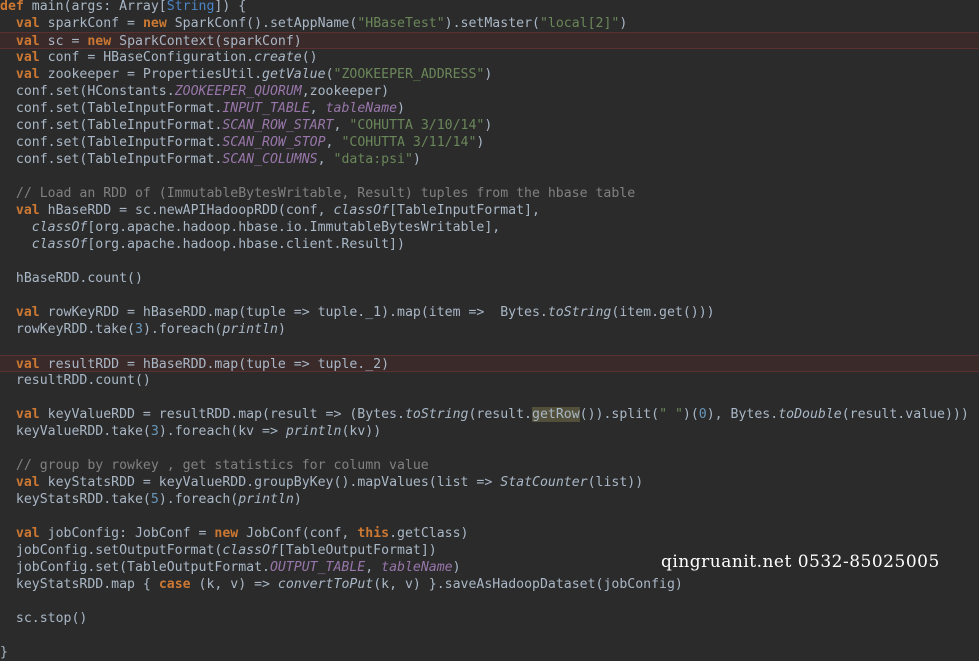 This screenshot has width=979, height=661. Describe the element at coordinates (278, 57) in the screenshot. I see `code-token: create` at that location.